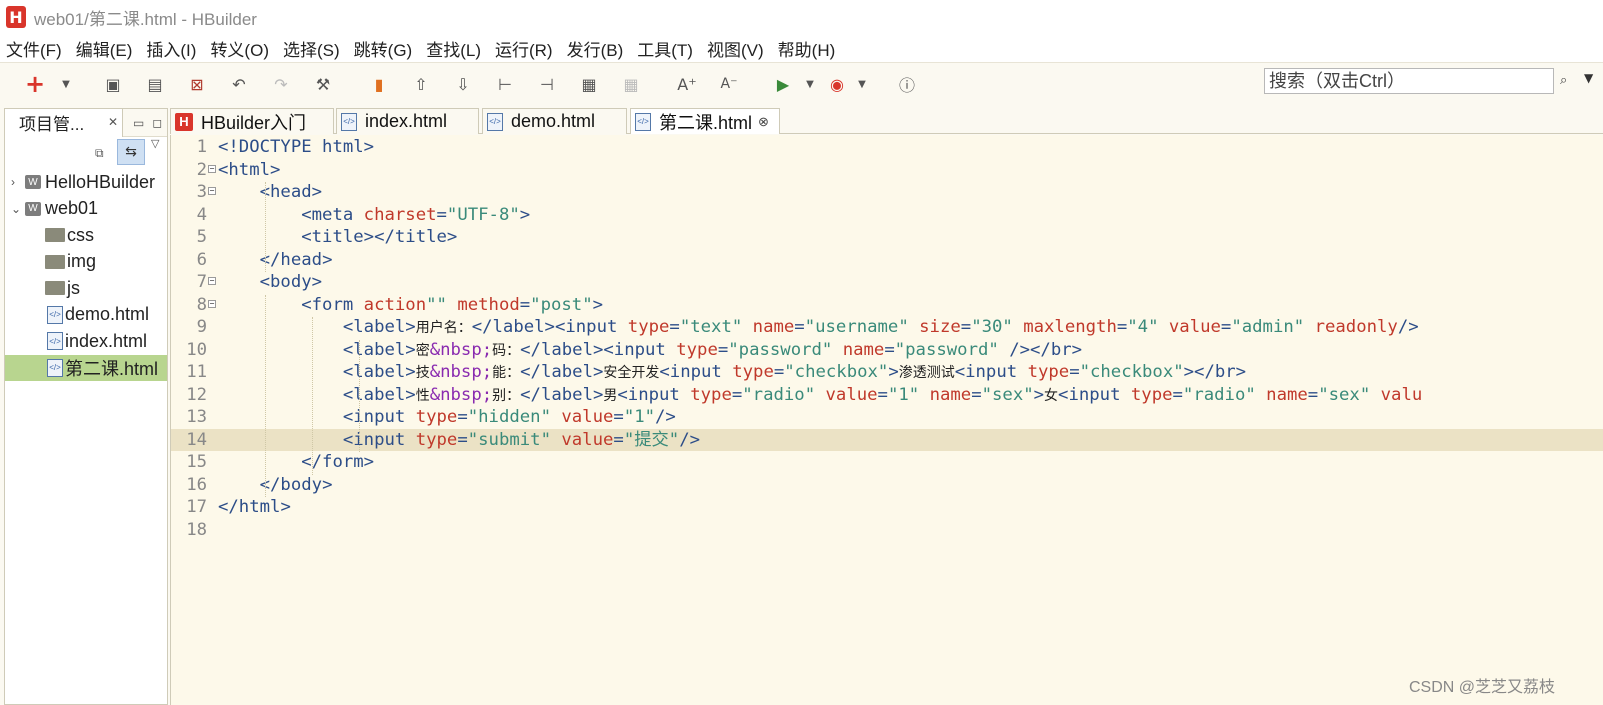 This screenshot has width=1603, height=705. I want to click on line-number: 9, so click(201, 327).